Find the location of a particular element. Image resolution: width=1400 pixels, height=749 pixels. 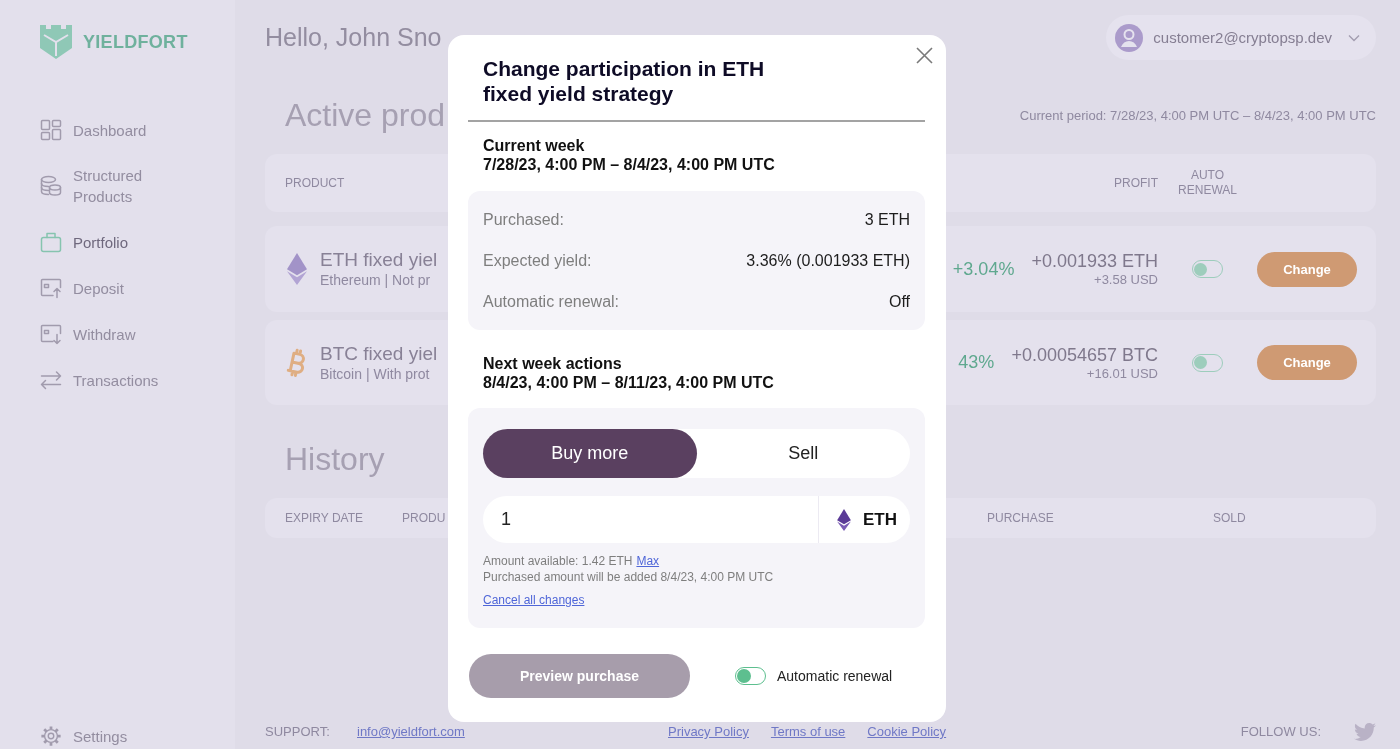

chevron-down-icon is located at coordinates (1354, 37).